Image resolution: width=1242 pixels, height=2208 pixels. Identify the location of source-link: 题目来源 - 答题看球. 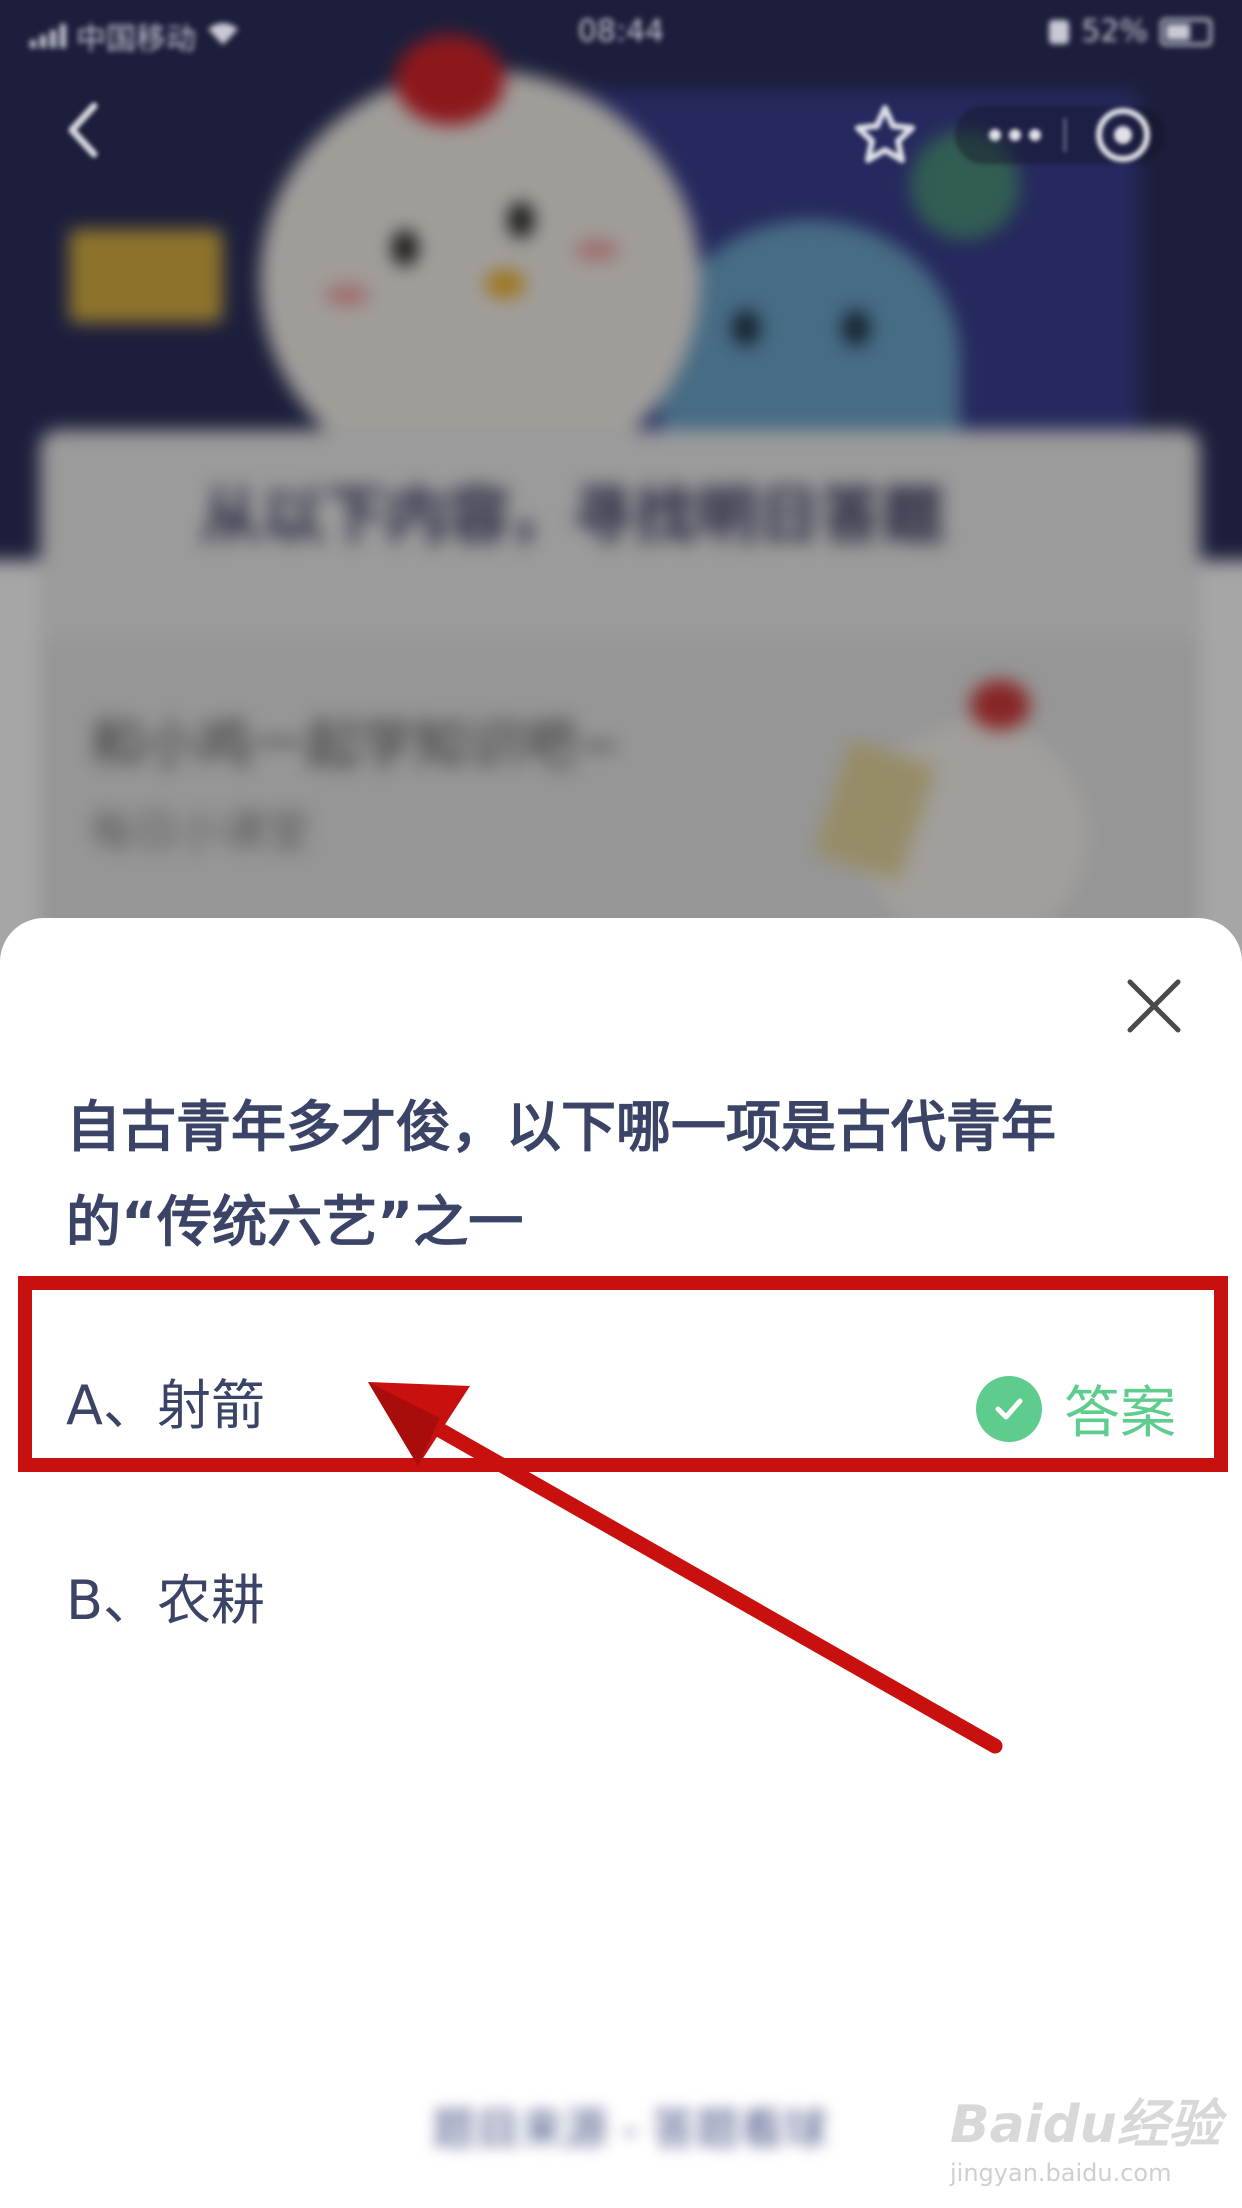
(630, 2125).